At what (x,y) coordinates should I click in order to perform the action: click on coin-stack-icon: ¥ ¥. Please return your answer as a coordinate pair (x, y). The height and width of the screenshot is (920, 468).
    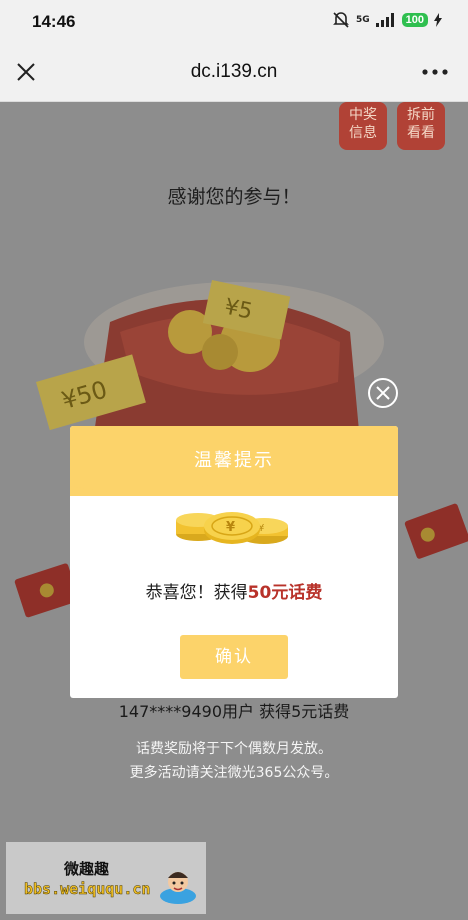
    Looking at the image, I should click on (232, 528).